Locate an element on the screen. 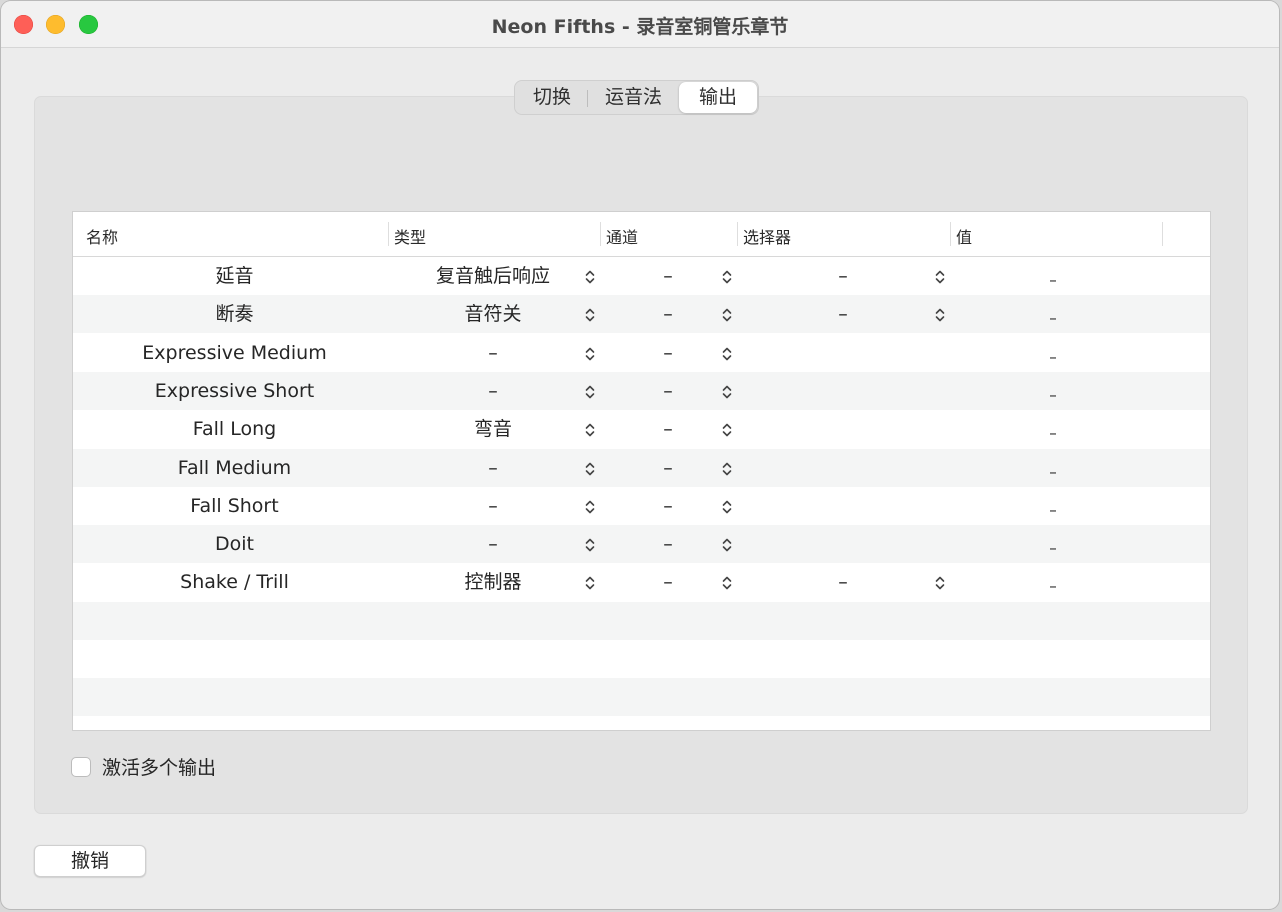  tab-articulation: 运音法 is located at coordinates (633, 97).